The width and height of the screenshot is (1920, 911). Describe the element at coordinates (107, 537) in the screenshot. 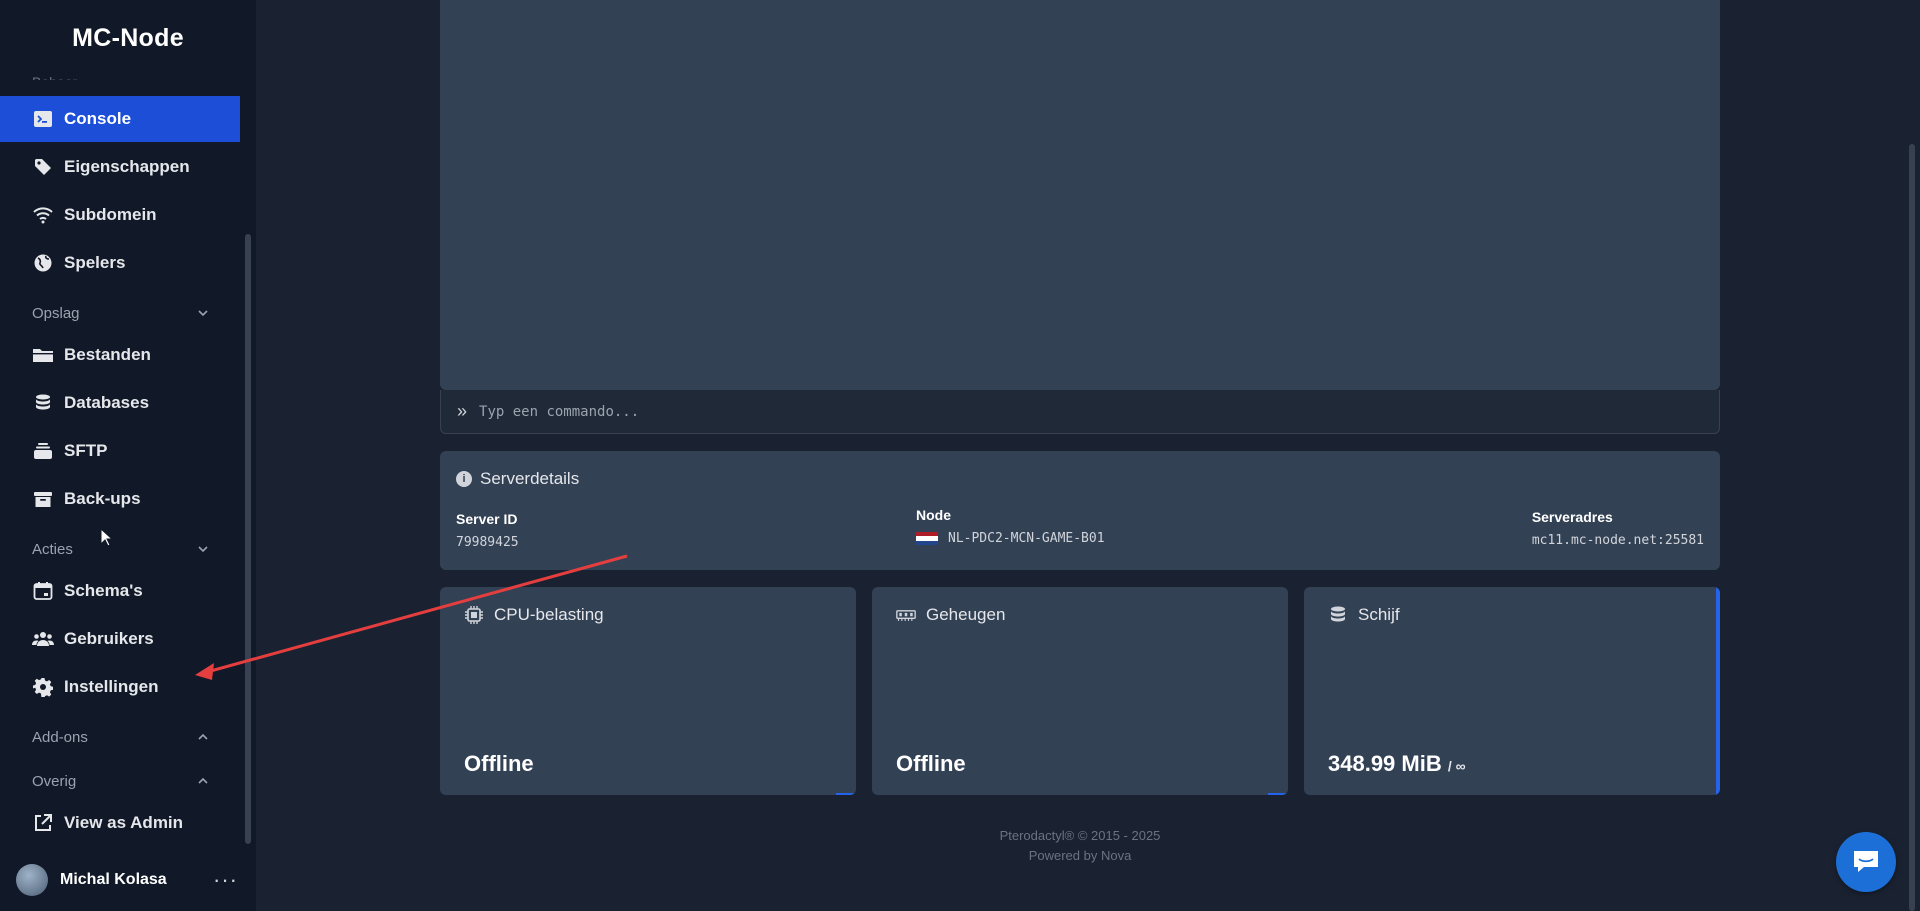

I see `mouse-cursor-icon` at that location.